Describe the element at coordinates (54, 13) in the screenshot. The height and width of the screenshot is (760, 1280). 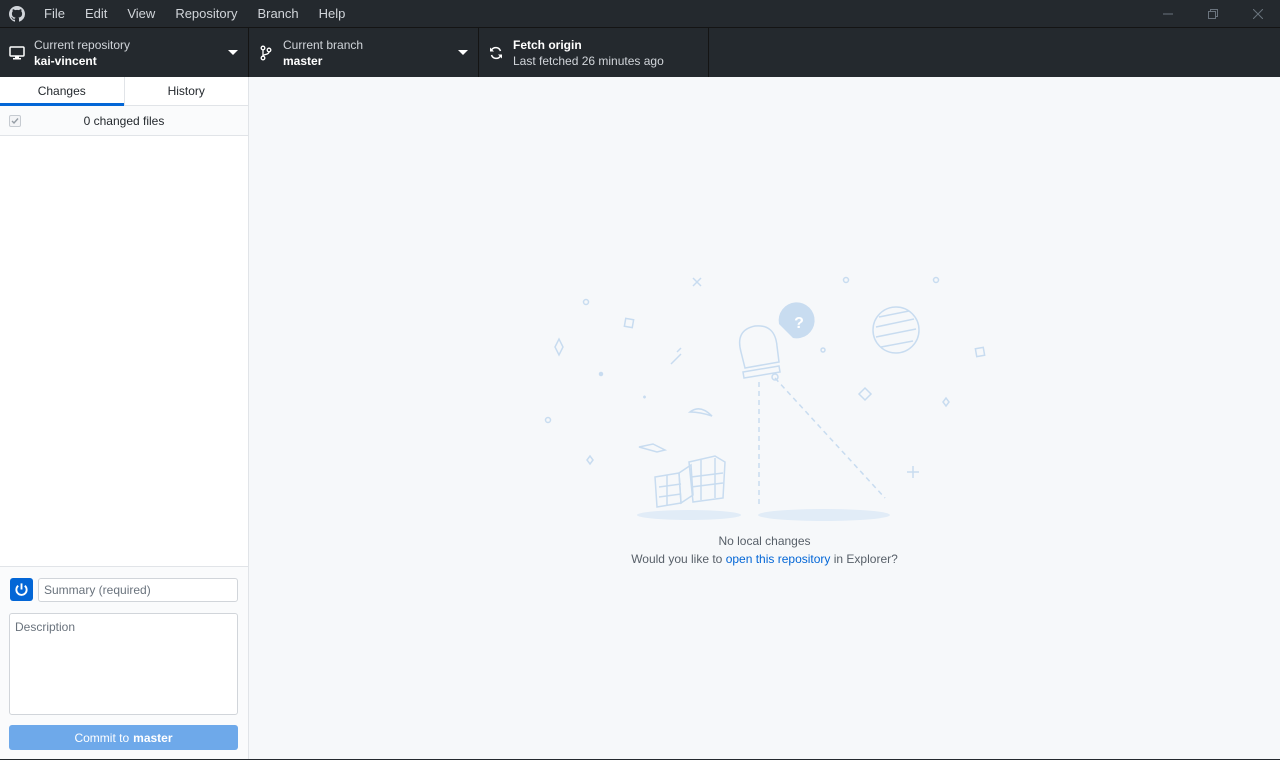
I see `menu-file: File` at that location.